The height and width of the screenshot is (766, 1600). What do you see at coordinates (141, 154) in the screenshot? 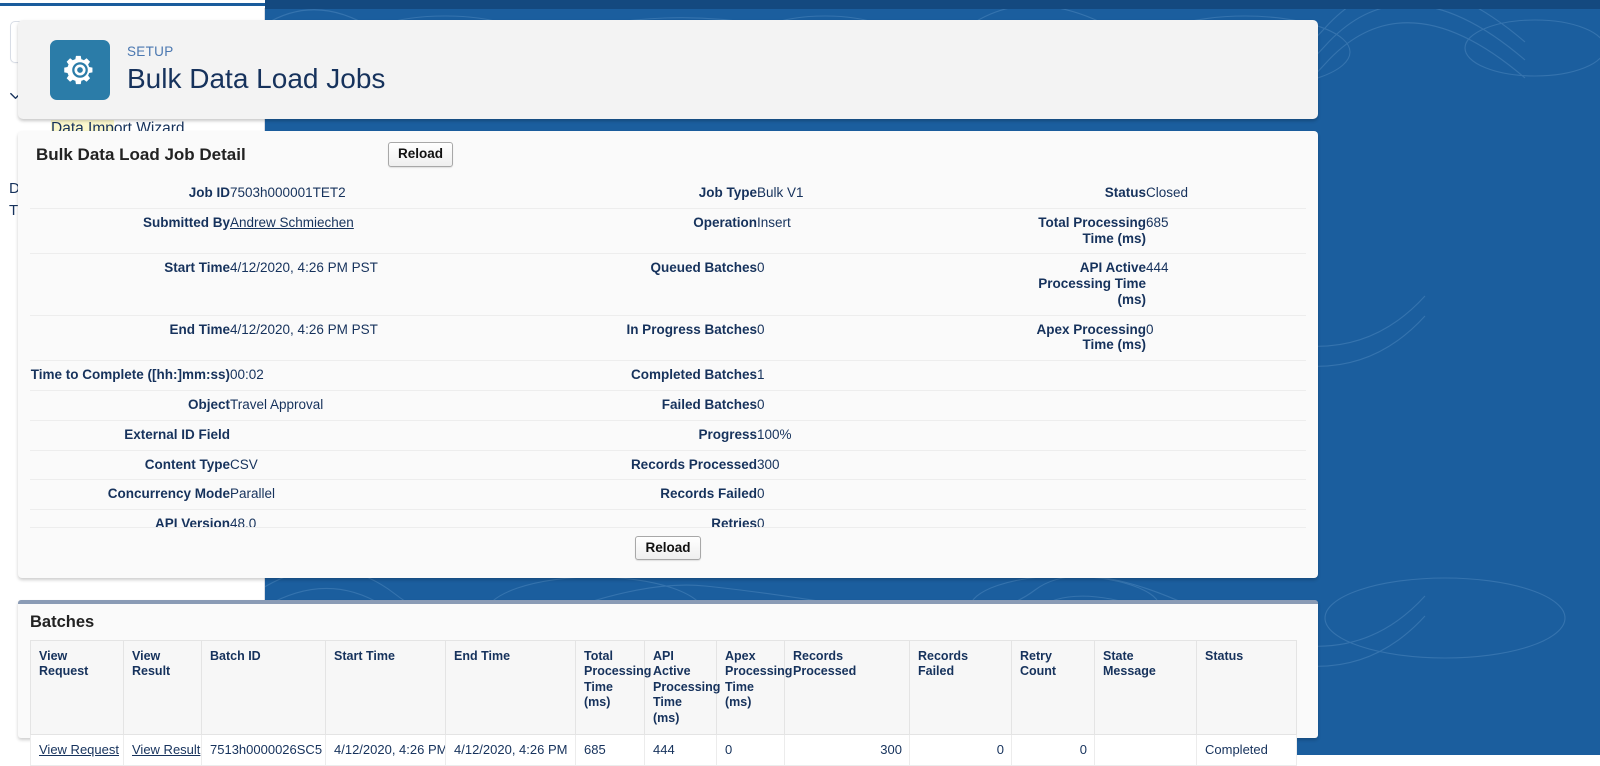
I see `detail-panel-title: Bulk Data Load Job Detail` at bounding box center [141, 154].